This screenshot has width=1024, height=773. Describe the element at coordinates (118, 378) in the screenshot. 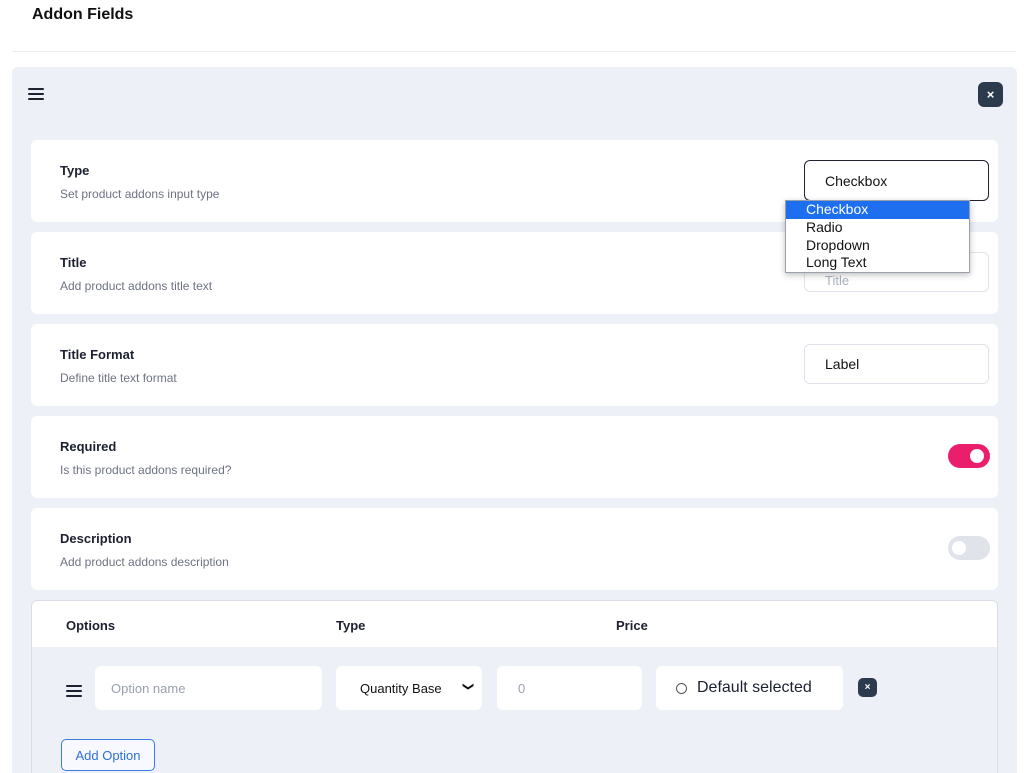

I see `title-format-description: Define title text format` at that location.